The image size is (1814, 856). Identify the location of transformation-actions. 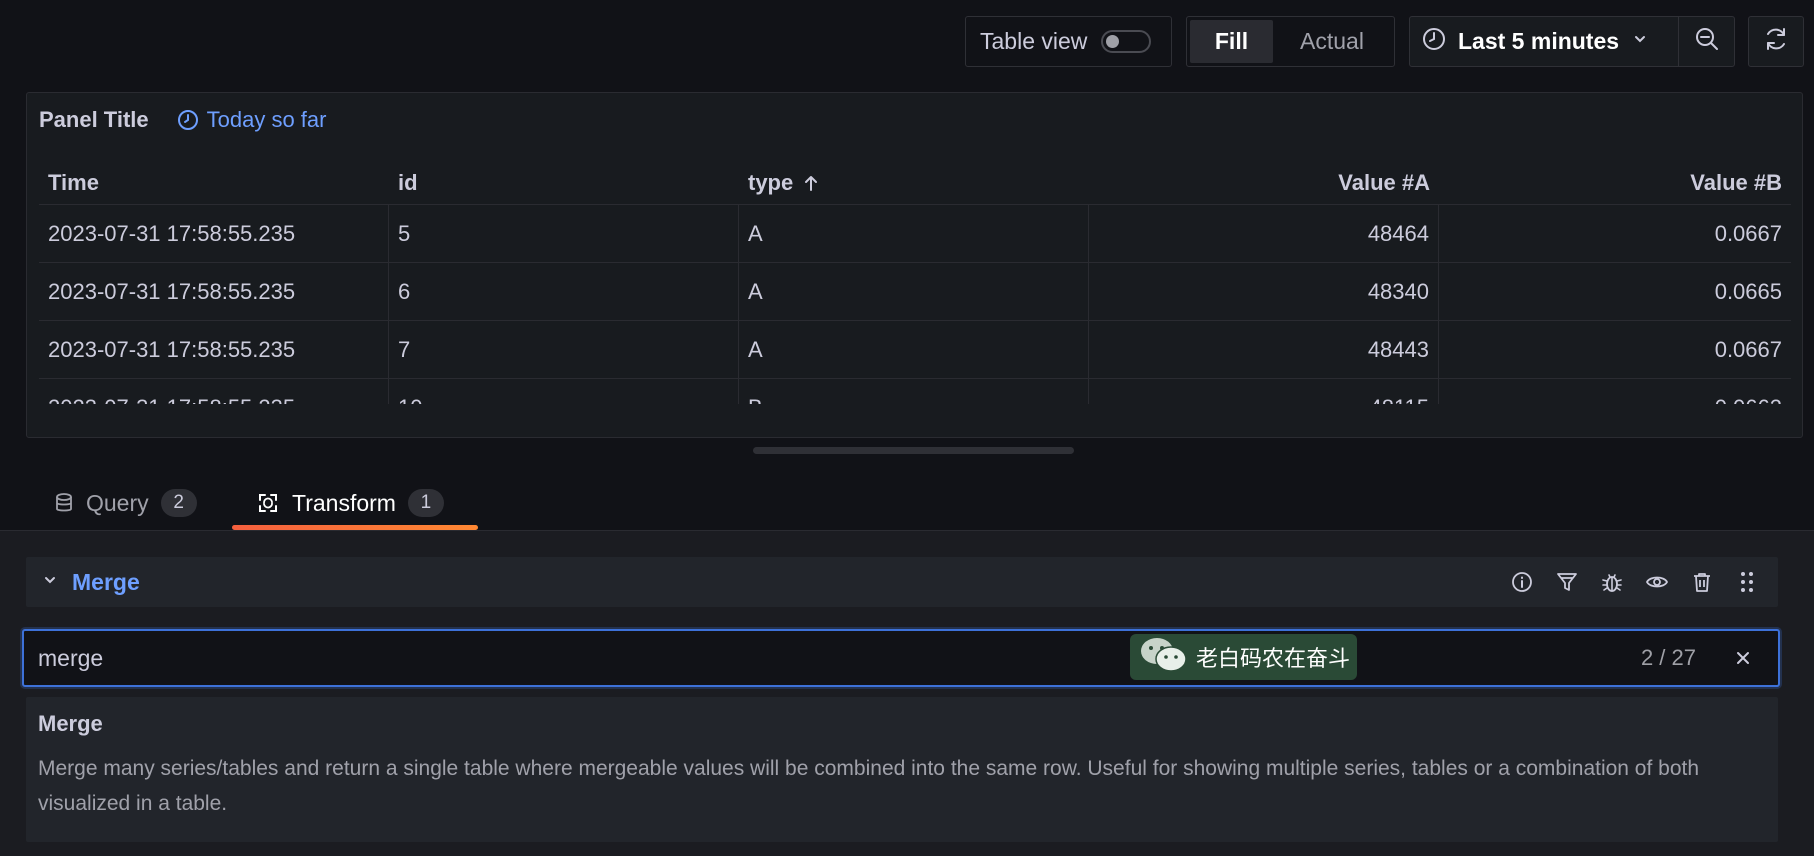
(1634, 582).